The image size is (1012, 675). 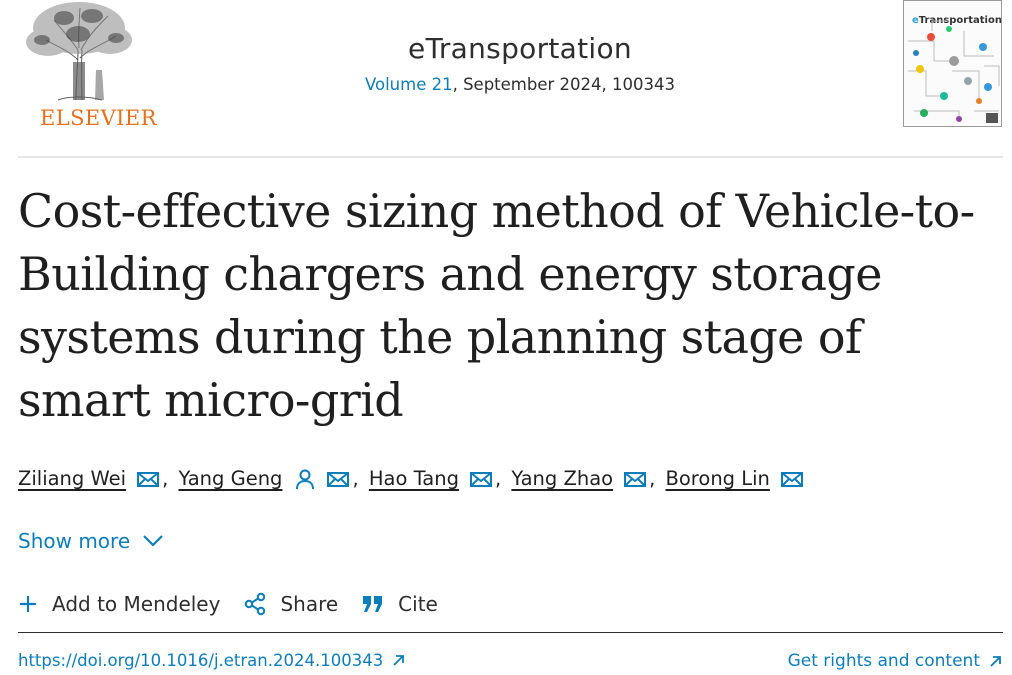 I want to click on author-hao-tang: Hao Tang, so click(x=431, y=478).